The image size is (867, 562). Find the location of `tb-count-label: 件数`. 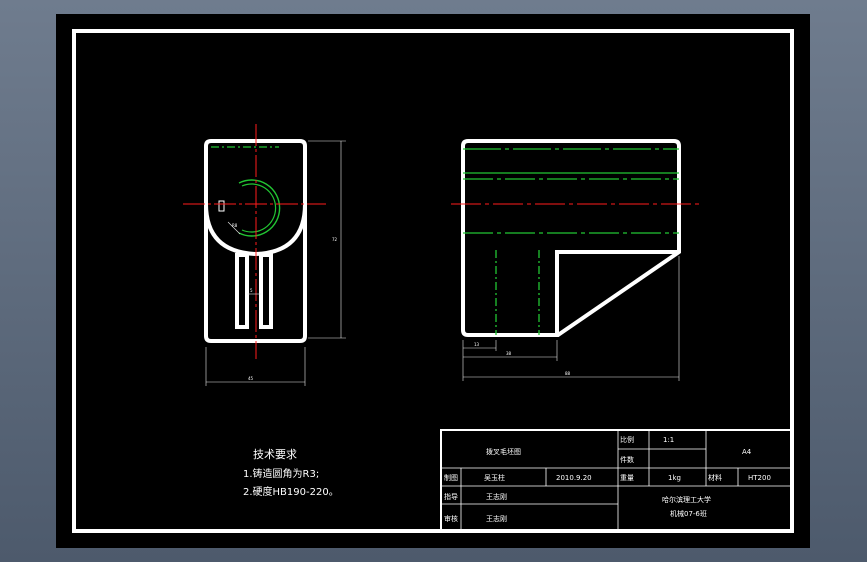

tb-count-label: 件数 is located at coordinates (627, 459).